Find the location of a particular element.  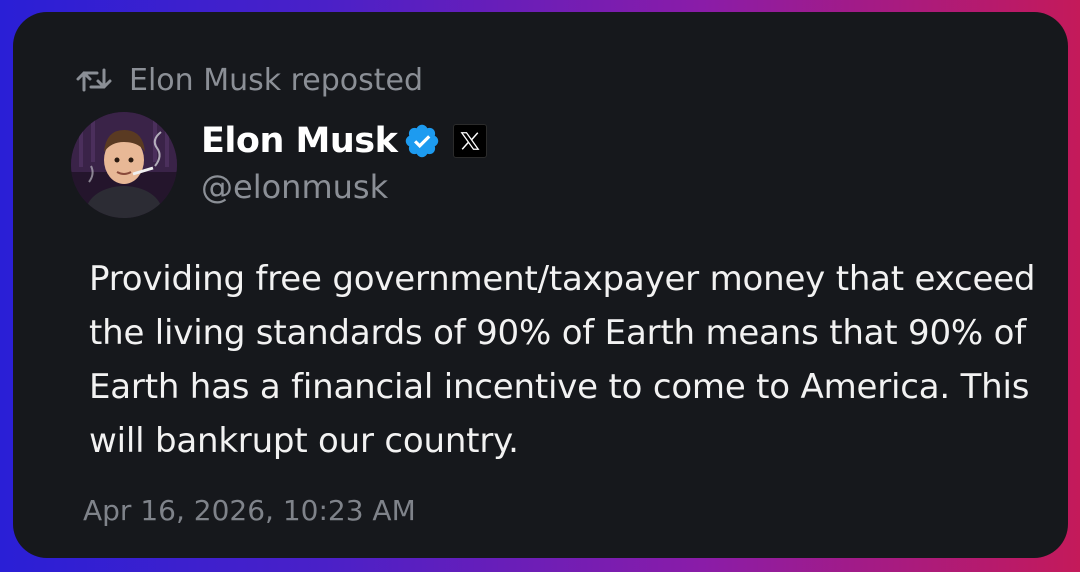

author-name-row: Elon Musk is located at coordinates (344, 141).